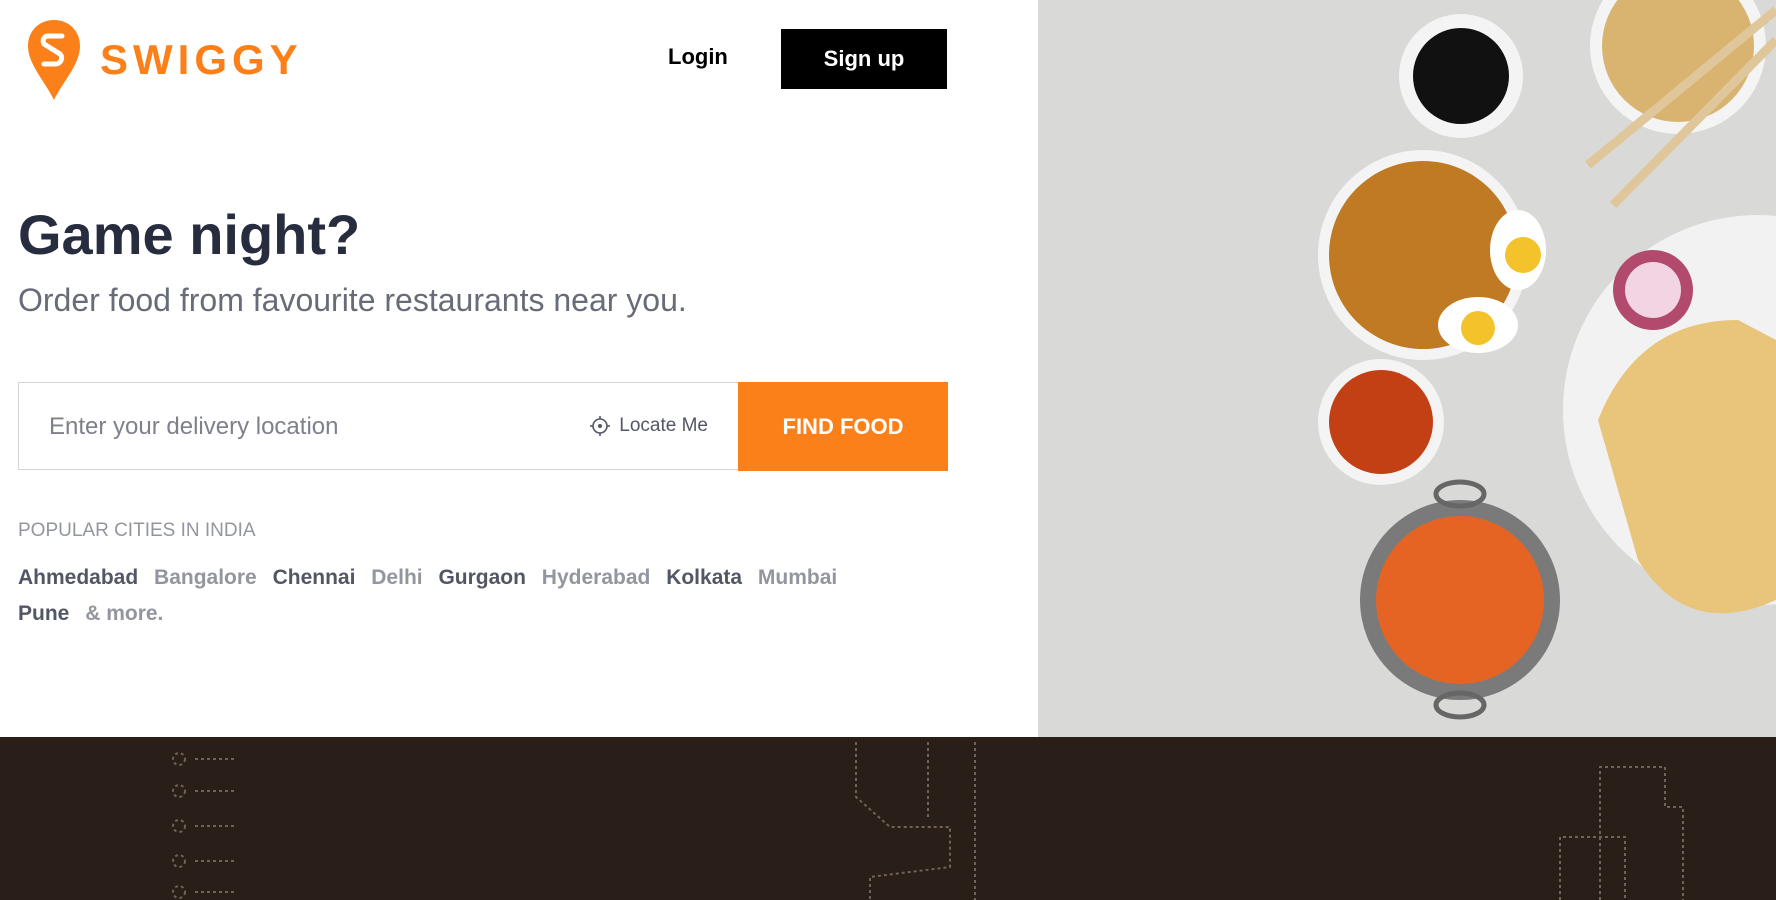 The width and height of the screenshot is (1776, 900). What do you see at coordinates (928, 821) in the screenshot?
I see `city-line-art` at bounding box center [928, 821].